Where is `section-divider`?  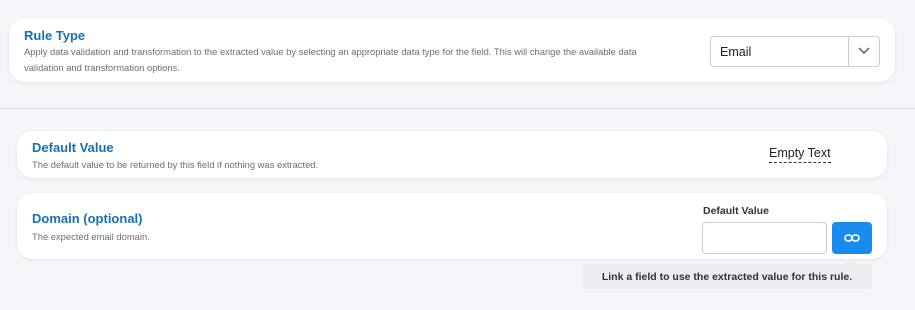
section-divider is located at coordinates (457, 108).